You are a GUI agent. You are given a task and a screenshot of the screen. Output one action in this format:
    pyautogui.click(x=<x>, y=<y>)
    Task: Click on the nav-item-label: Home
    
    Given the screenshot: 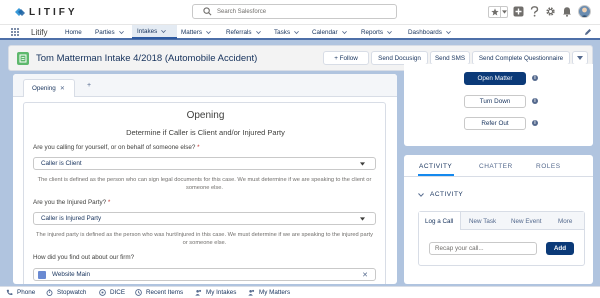 What is the action you would take?
    pyautogui.click(x=73, y=32)
    